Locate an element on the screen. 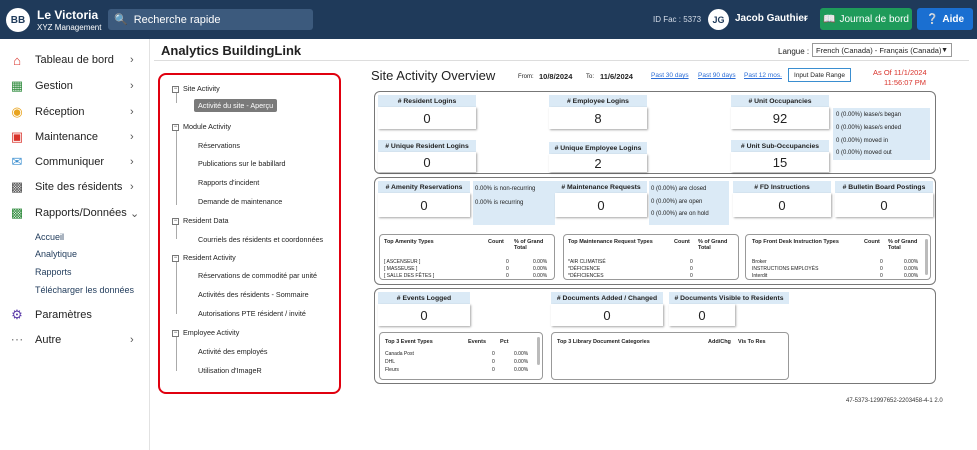 This screenshot has width=977, height=450. kpi-unit-sub-occupancies: 15 is located at coordinates (780, 162).